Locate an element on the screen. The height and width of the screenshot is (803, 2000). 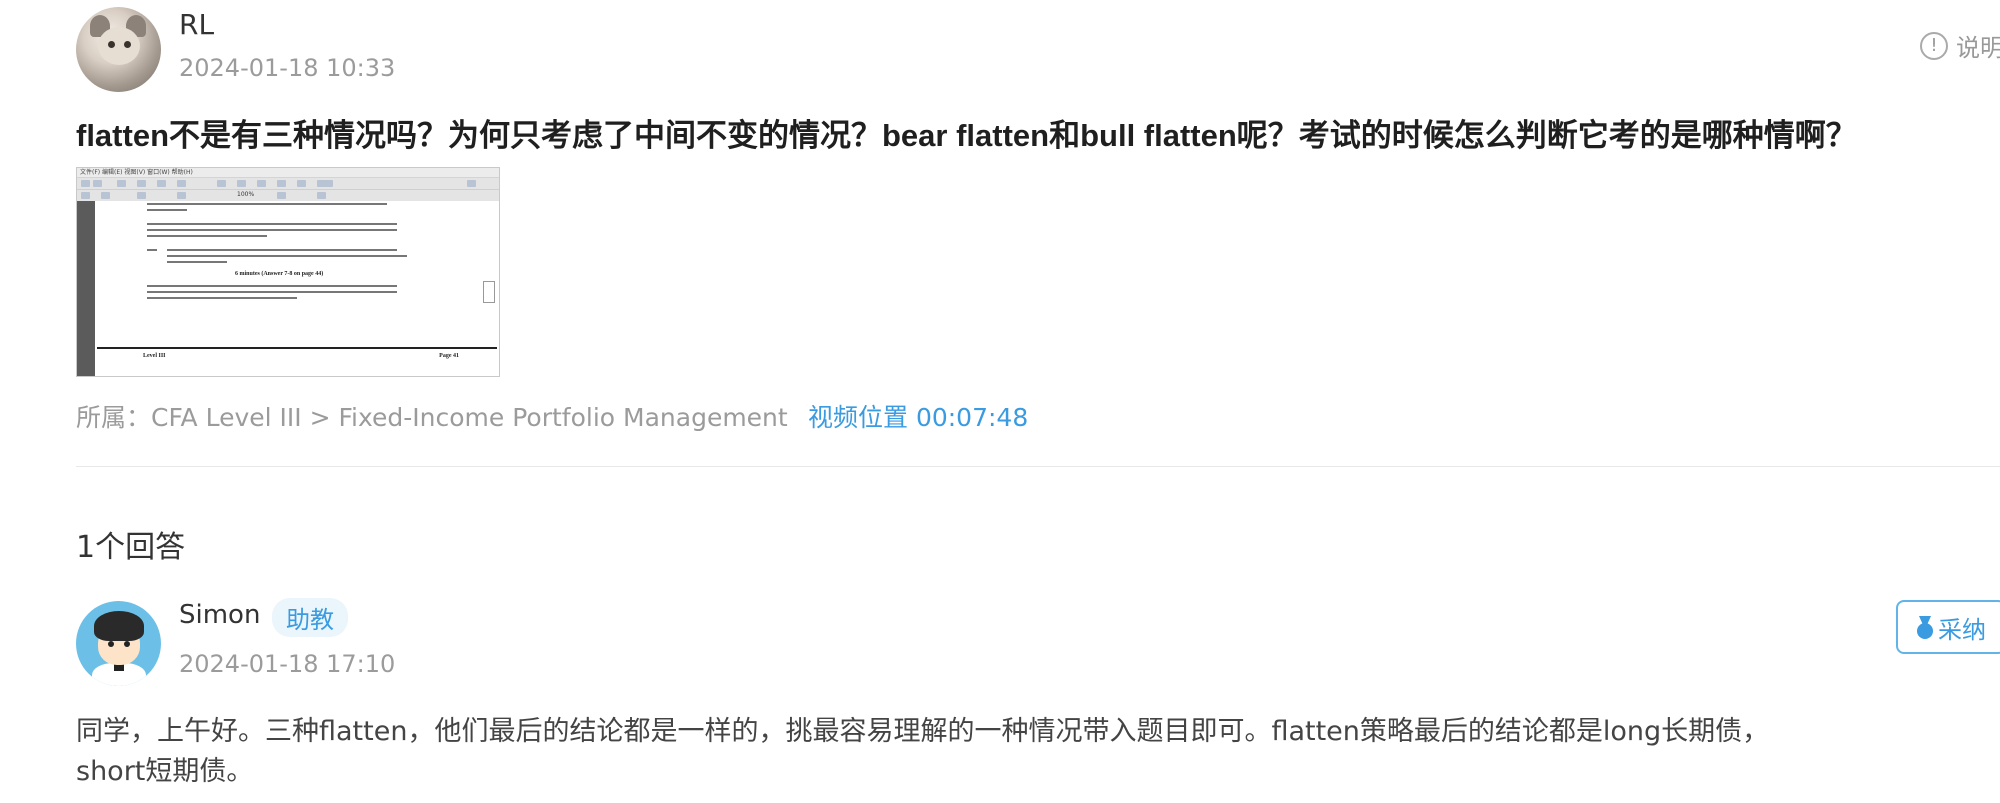
avatar-face is located at coordinates (119, 46).